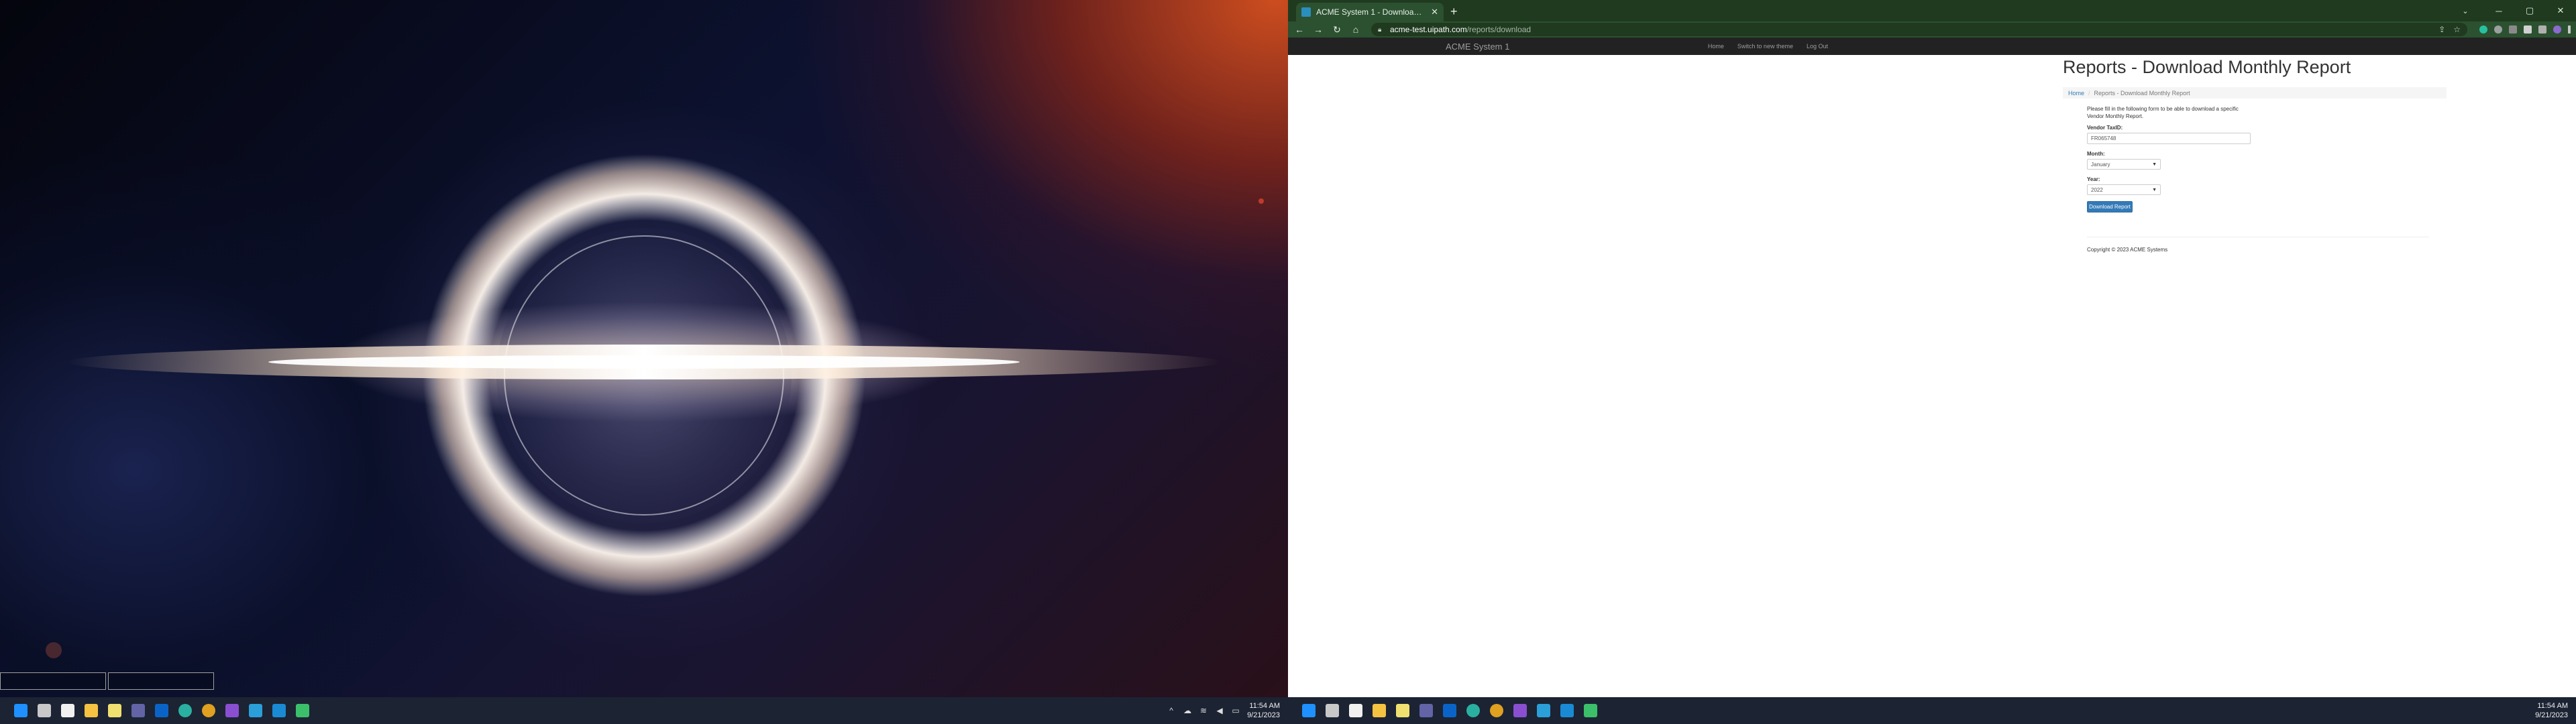 Image resolution: width=2576 pixels, height=724 pixels. What do you see at coordinates (1381, 30) in the screenshot?
I see `lock-icon: 🔒︎` at bounding box center [1381, 30].